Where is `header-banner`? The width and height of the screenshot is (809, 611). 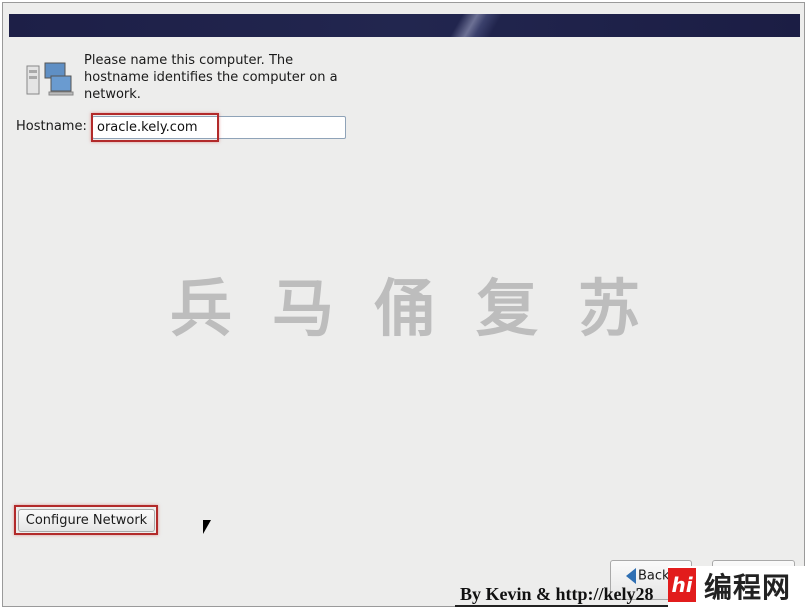 header-banner is located at coordinates (404, 25).